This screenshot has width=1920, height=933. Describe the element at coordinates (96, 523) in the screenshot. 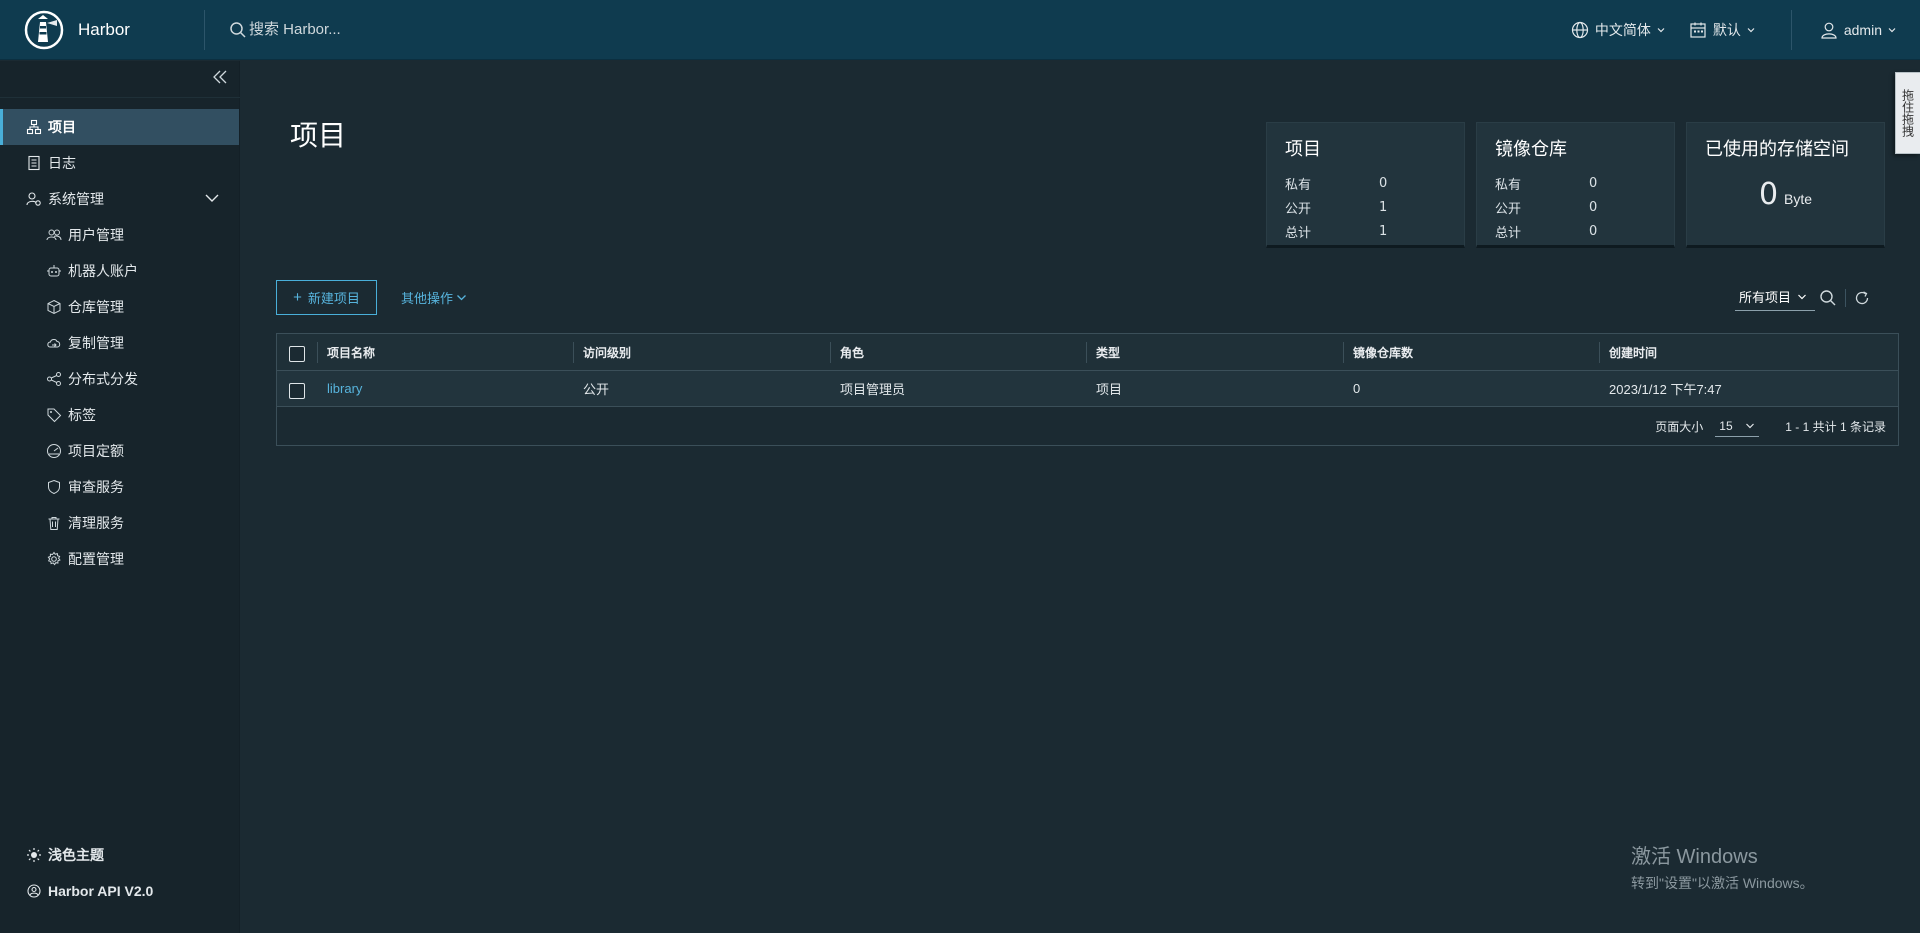

I see `sidebar-item-label: 清理服务` at that location.